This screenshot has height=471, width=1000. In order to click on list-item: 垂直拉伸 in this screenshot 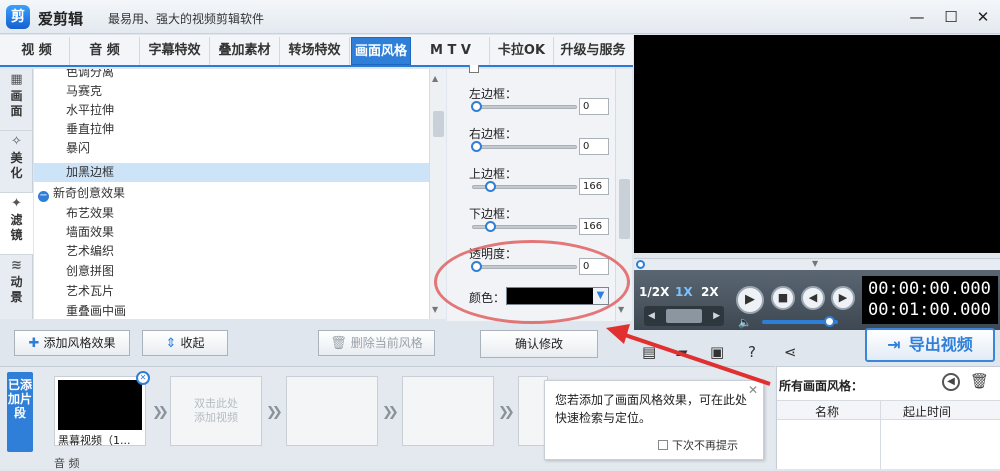, I will do `click(231, 129)`.